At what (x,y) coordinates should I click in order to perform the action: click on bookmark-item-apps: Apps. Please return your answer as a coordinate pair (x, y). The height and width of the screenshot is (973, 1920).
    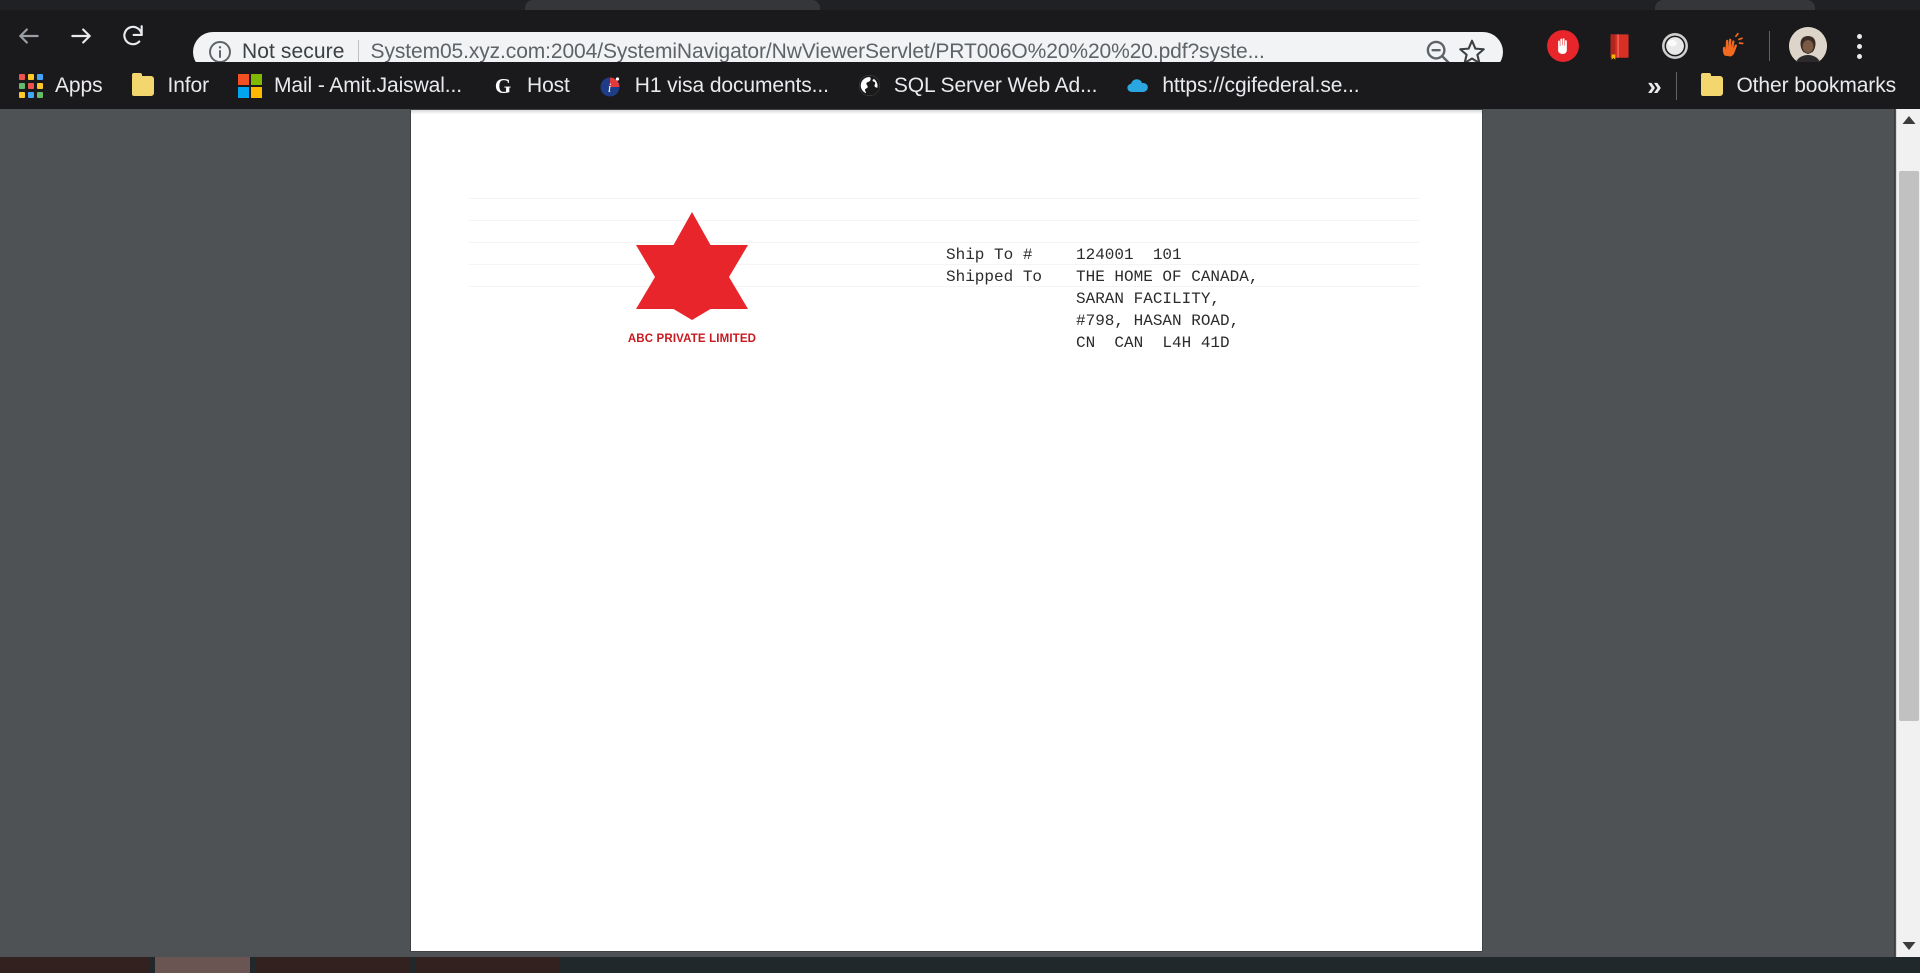
    Looking at the image, I should click on (60, 86).